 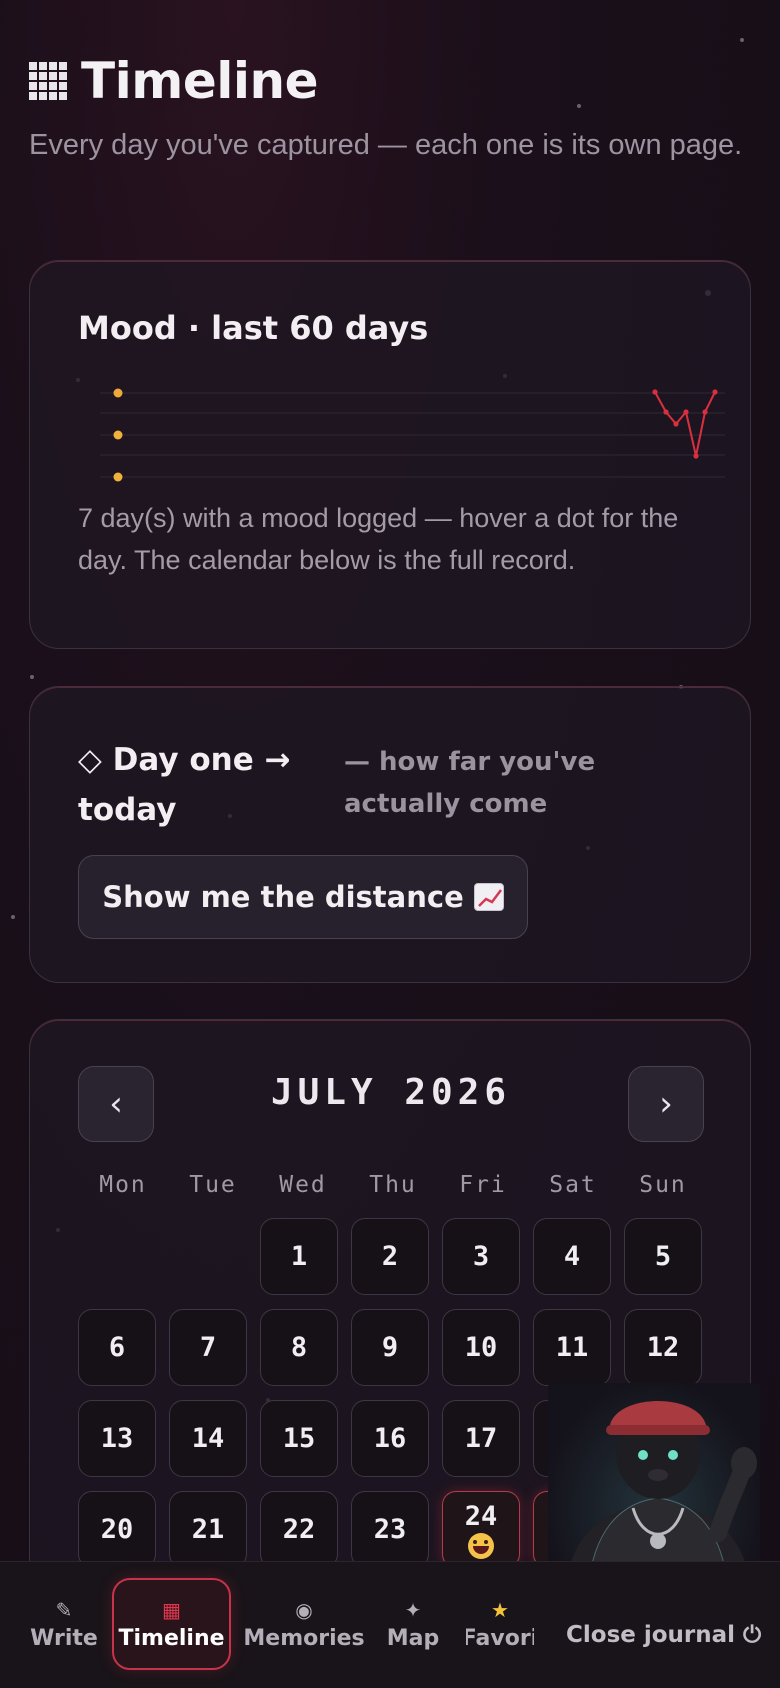 What do you see at coordinates (299, 1438) in the screenshot?
I see `day-cell: 15` at bounding box center [299, 1438].